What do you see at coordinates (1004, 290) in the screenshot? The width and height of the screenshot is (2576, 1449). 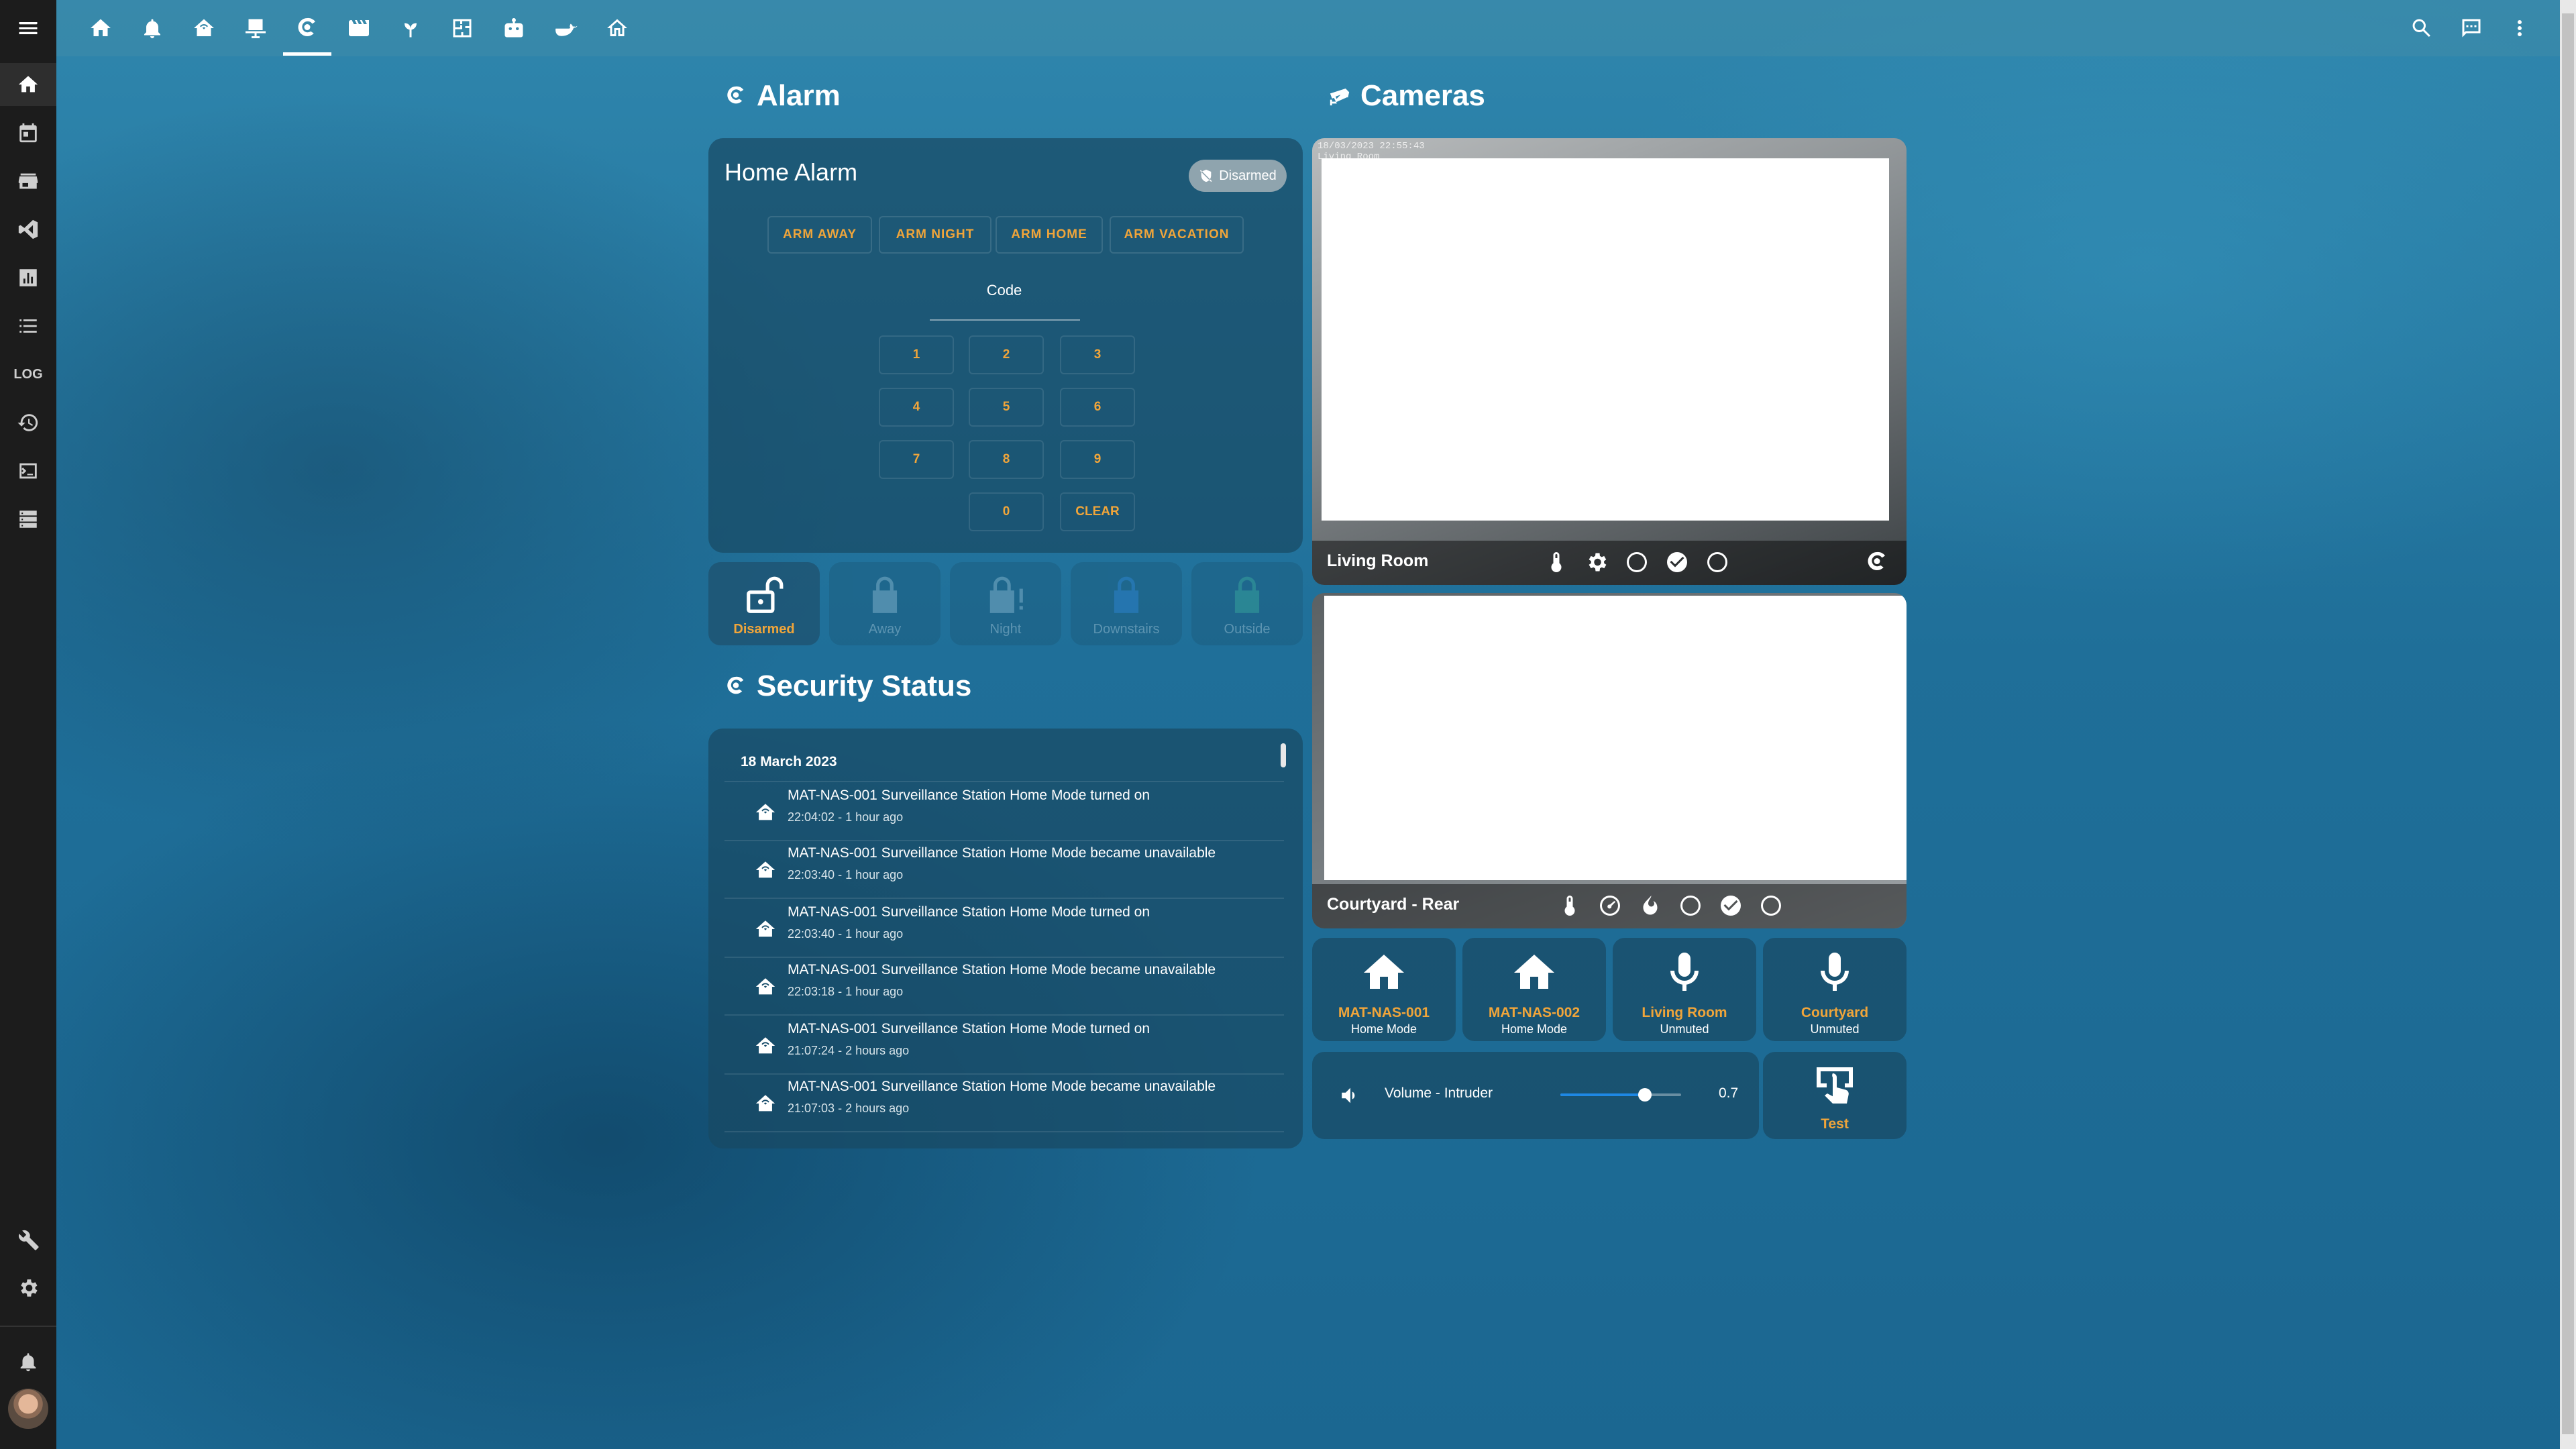 I see `code-input: Code` at bounding box center [1004, 290].